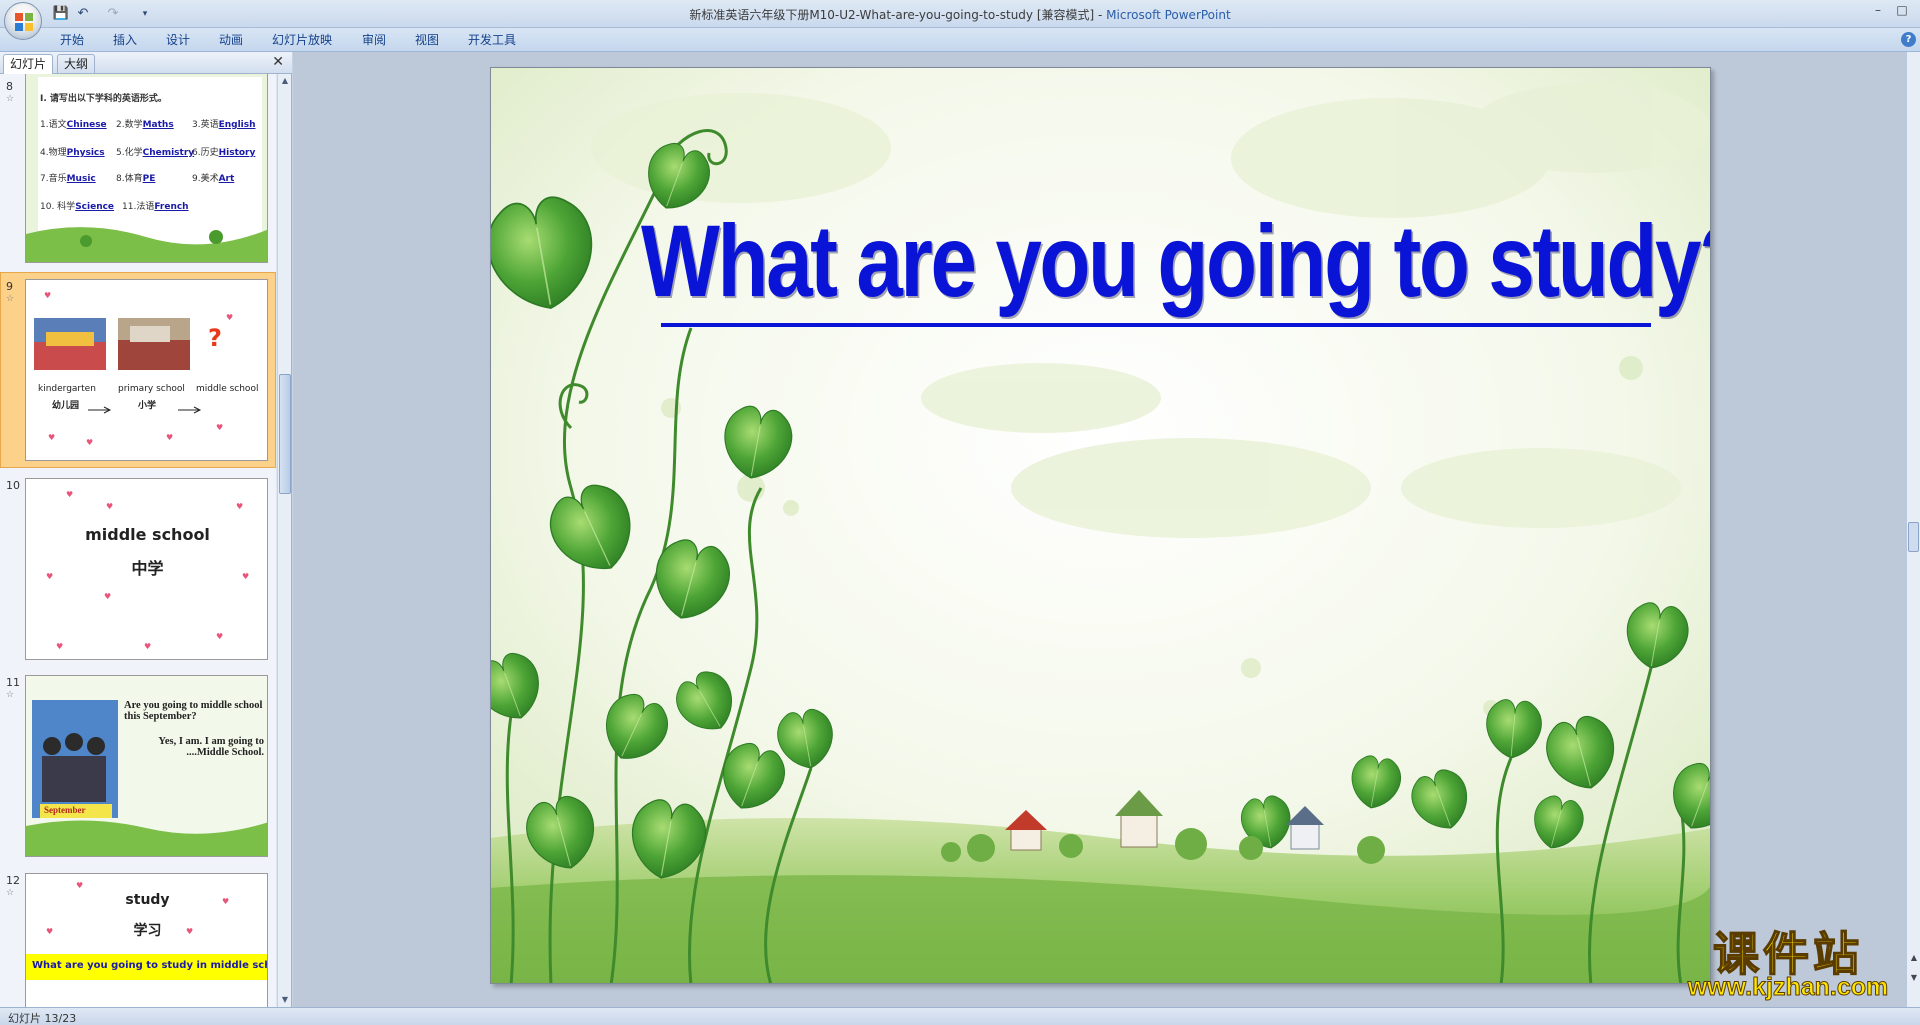 Image resolution: width=1920 pixels, height=1025 pixels. What do you see at coordinates (215, 338) in the screenshot?
I see `question-mark: ?` at bounding box center [215, 338].